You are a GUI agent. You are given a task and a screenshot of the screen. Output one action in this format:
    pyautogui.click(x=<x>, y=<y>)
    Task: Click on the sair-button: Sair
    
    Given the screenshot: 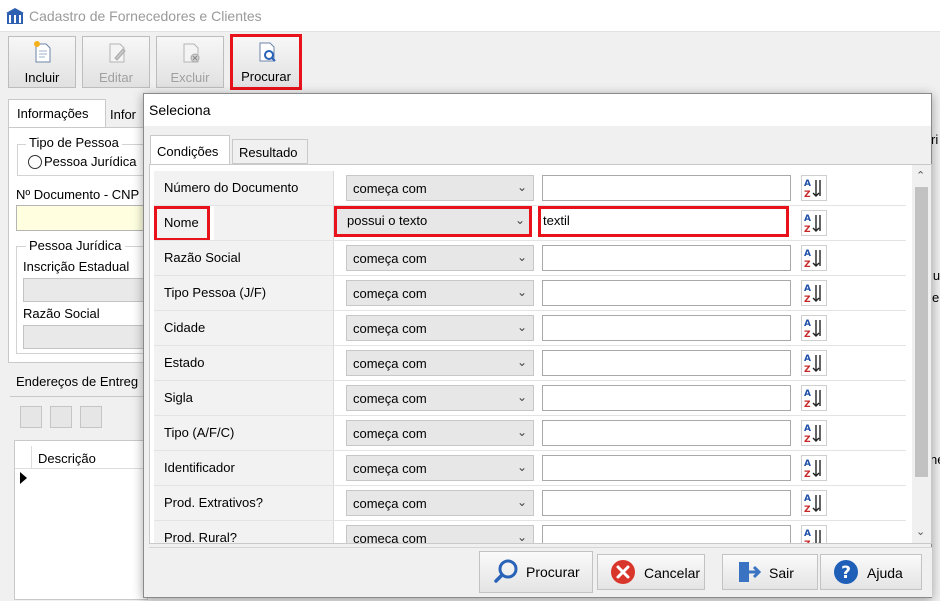 What is the action you would take?
    pyautogui.click(x=770, y=572)
    